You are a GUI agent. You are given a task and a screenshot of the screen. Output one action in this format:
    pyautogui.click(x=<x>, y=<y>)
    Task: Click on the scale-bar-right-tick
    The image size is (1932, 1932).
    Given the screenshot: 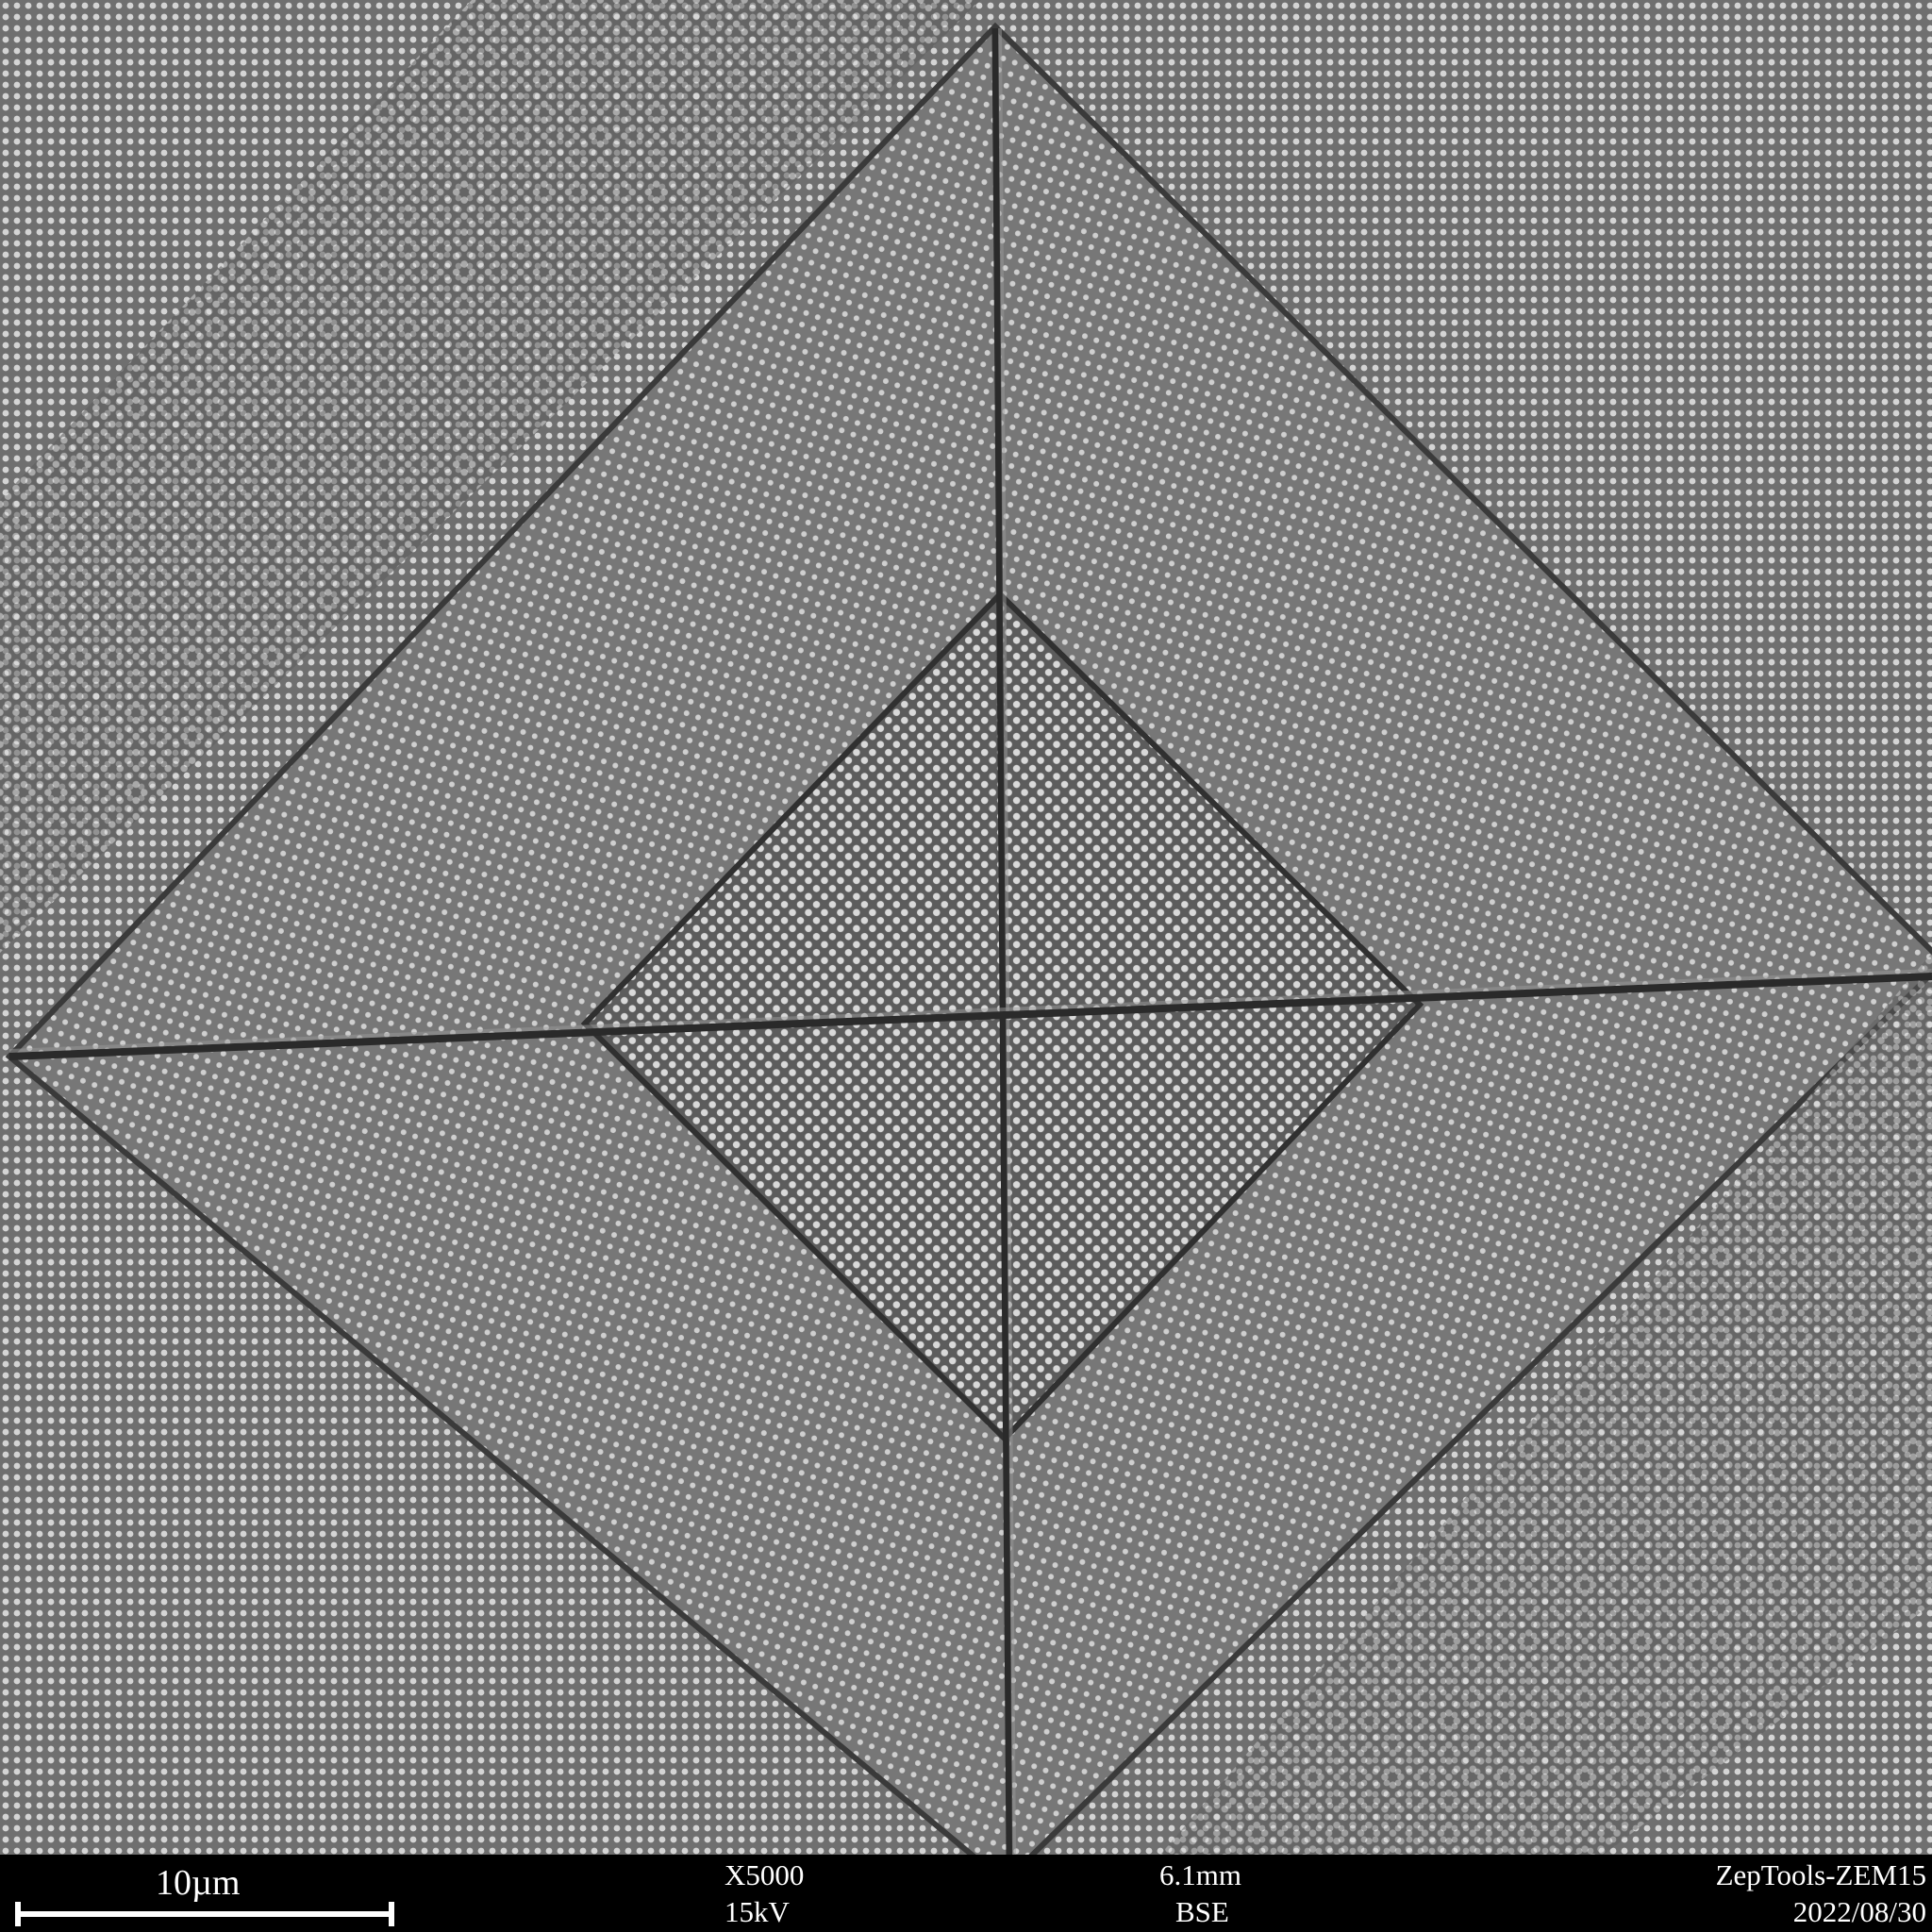 What is the action you would take?
    pyautogui.click(x=391, y=1914)
    